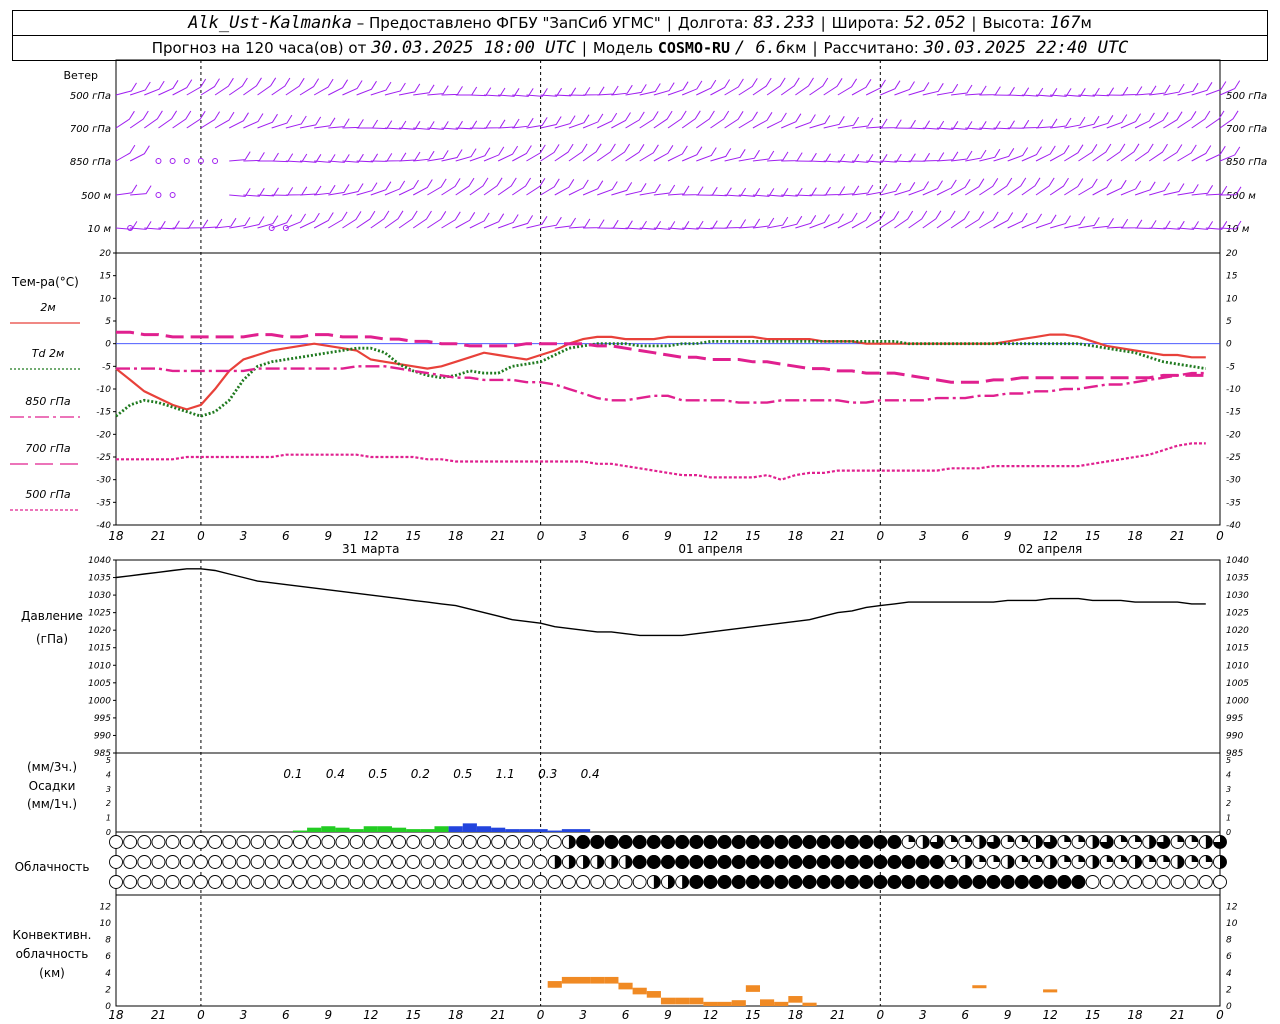 The image size is (1280, 1024). Describe the element at coordinates (108, 832) in the screenshot. I see `precip-ytick: 0` at that location.